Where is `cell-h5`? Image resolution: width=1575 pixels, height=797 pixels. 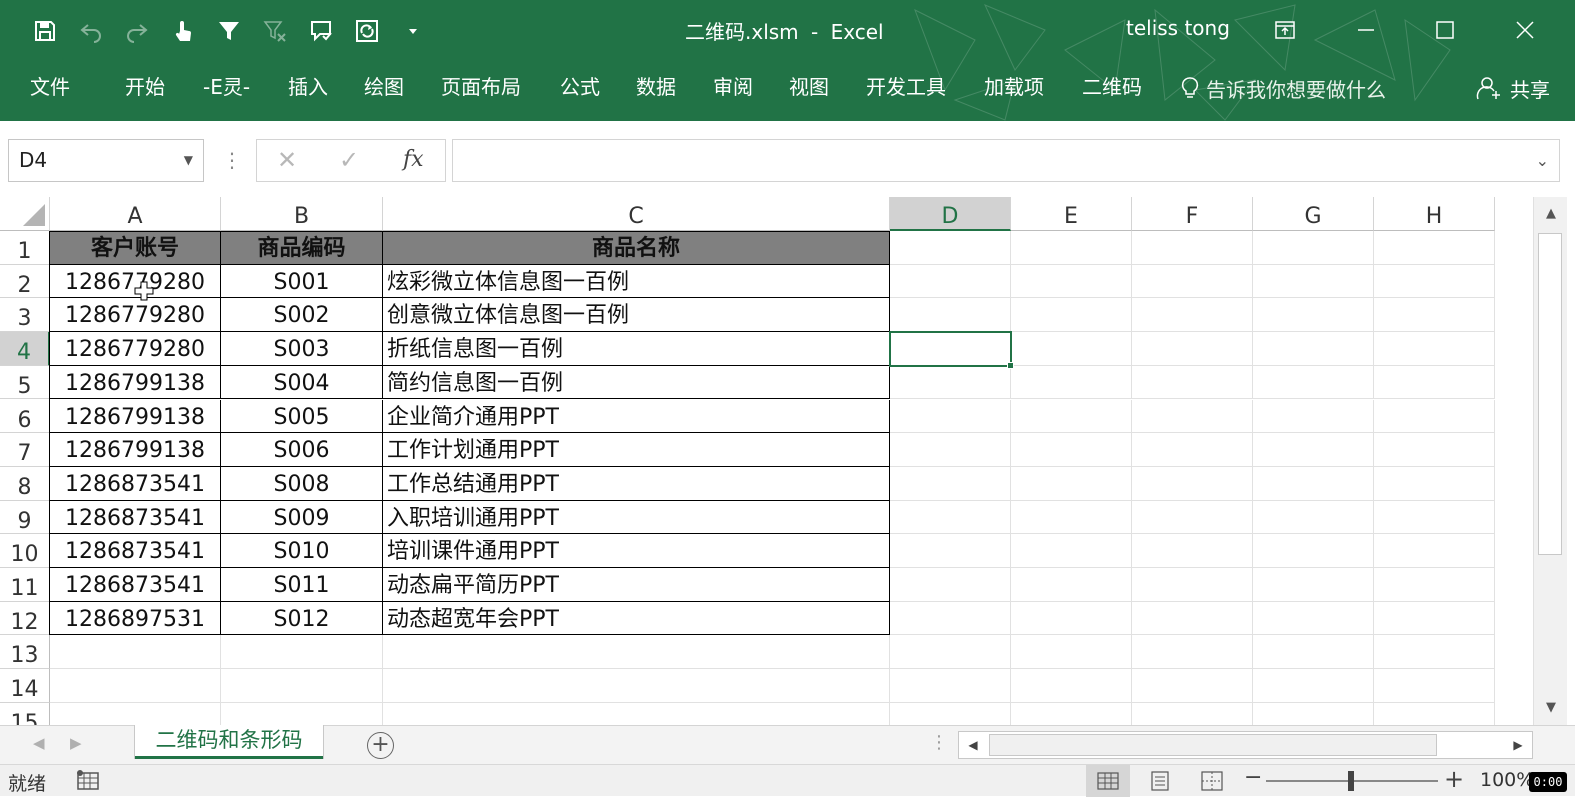
cell-h5 is located at coordinates (1434, 382).